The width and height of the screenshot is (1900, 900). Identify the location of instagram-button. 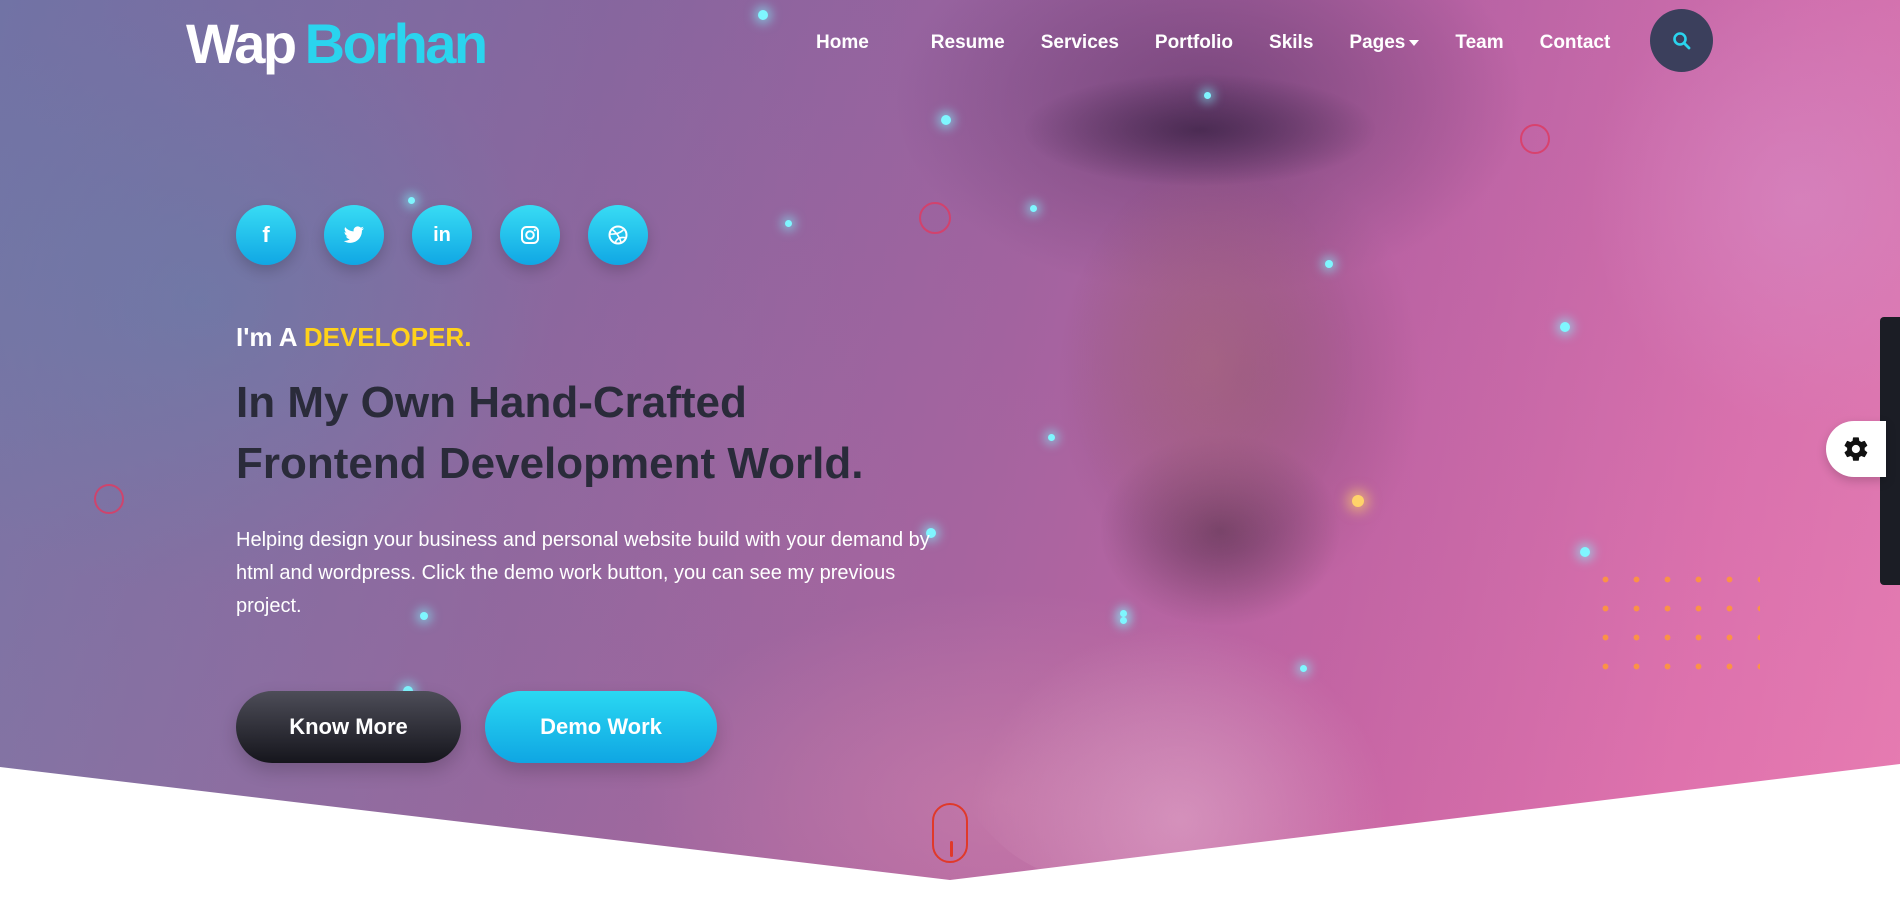
(530, 235).